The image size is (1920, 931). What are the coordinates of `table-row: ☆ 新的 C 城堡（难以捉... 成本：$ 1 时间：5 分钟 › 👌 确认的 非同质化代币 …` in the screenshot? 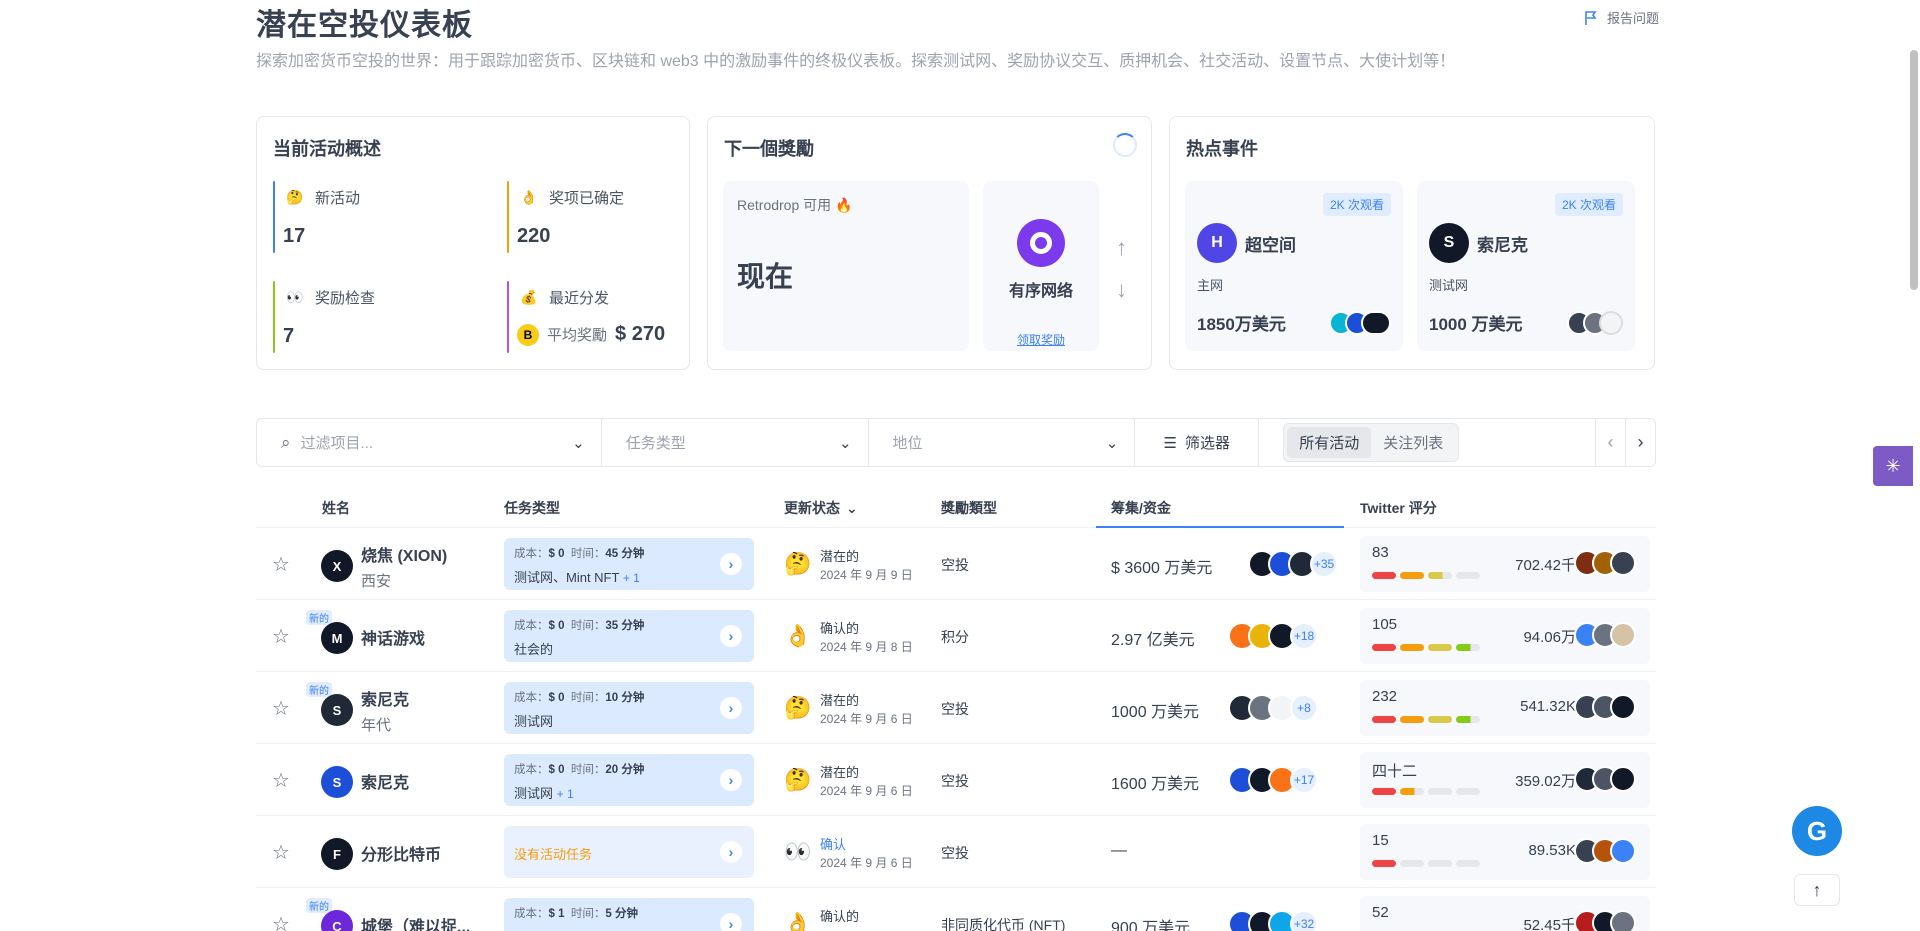 It's located at (956, 909).